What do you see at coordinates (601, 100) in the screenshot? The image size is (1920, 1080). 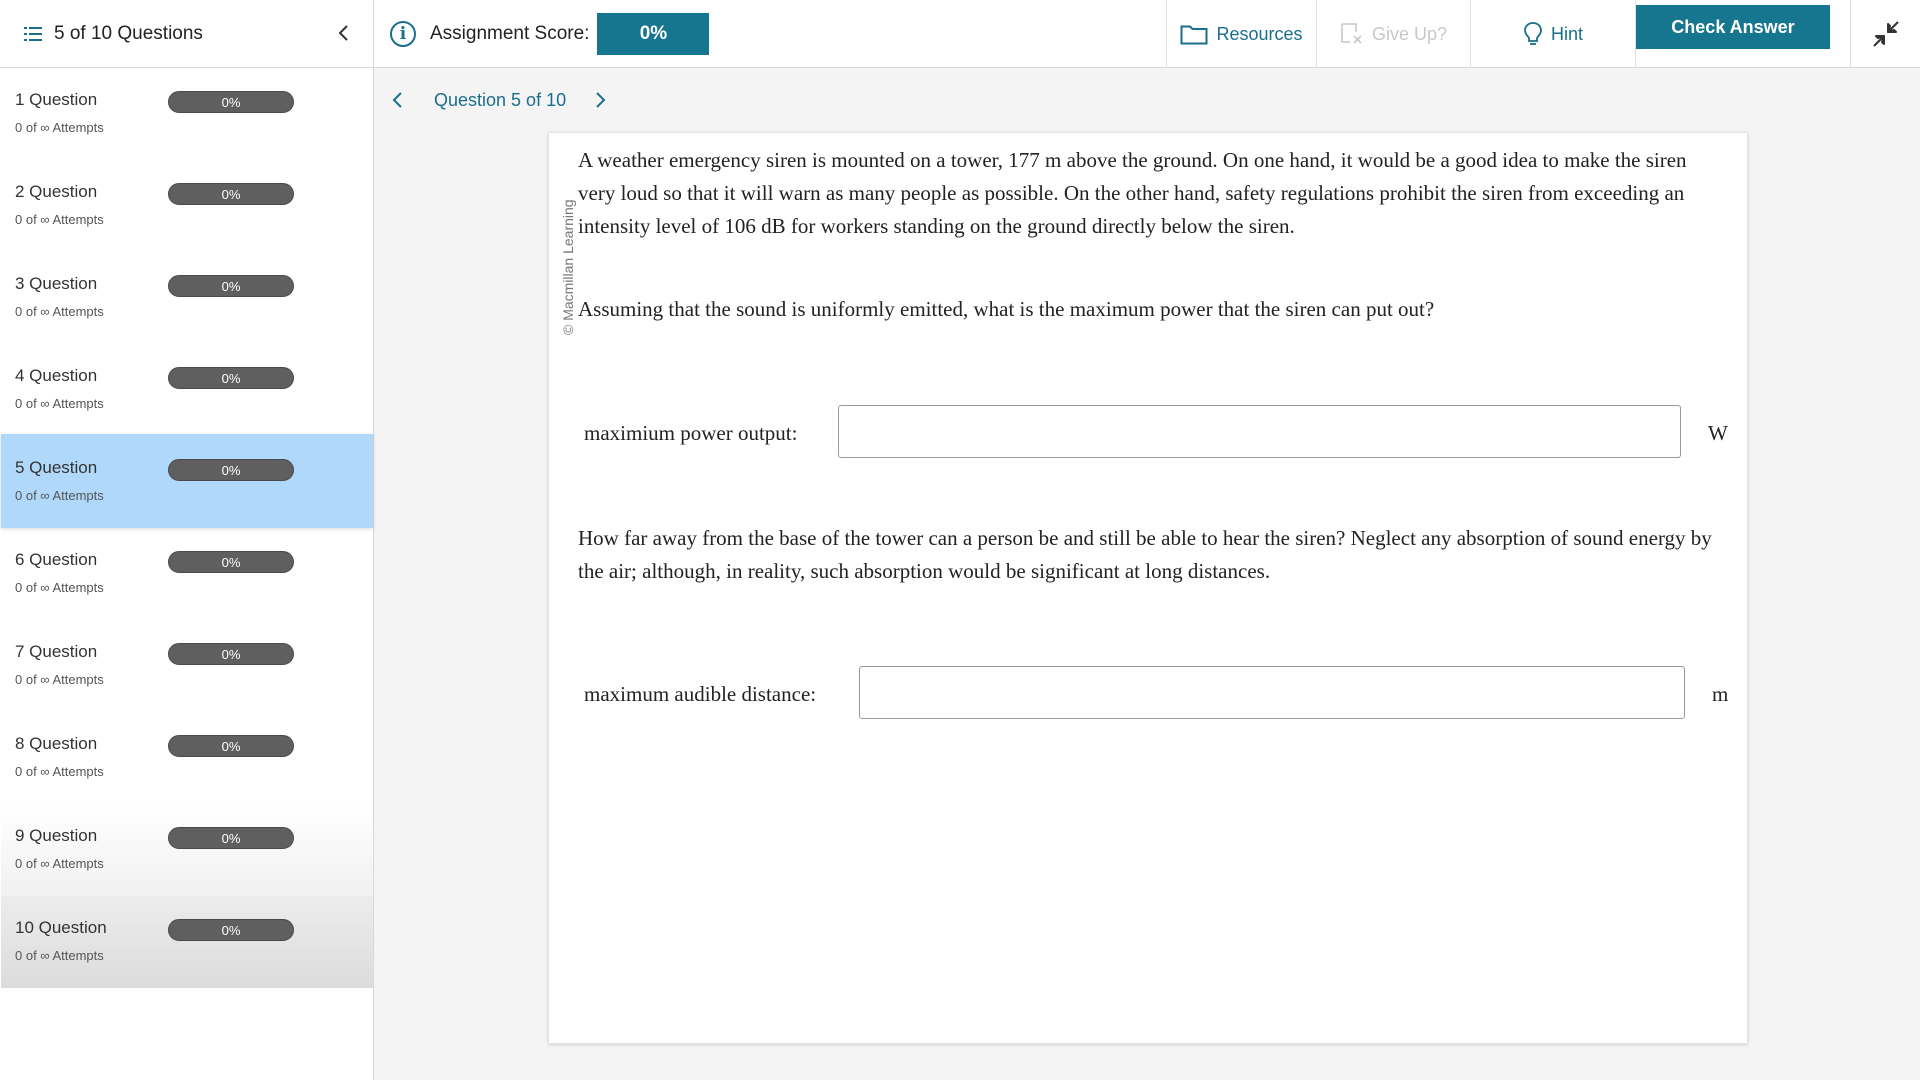 I see `next-question-icon` at bounding box center [601, 100].